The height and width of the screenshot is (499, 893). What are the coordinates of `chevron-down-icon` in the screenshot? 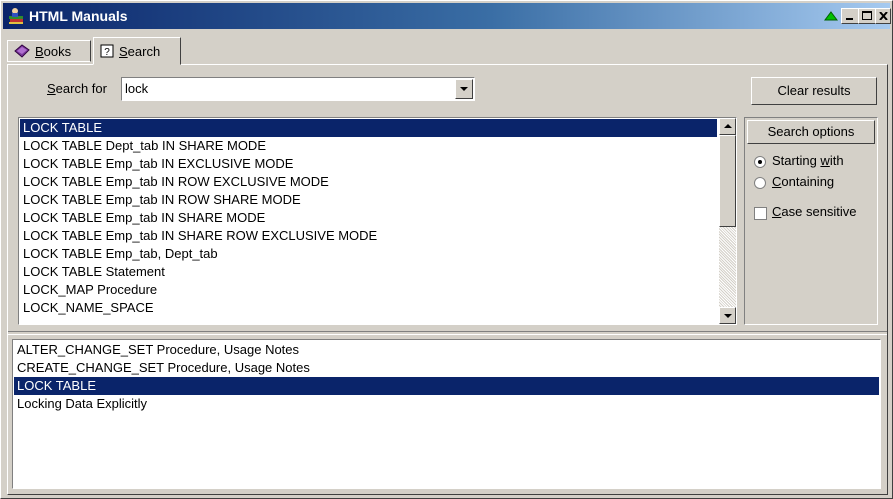 It's located at (464, 89).